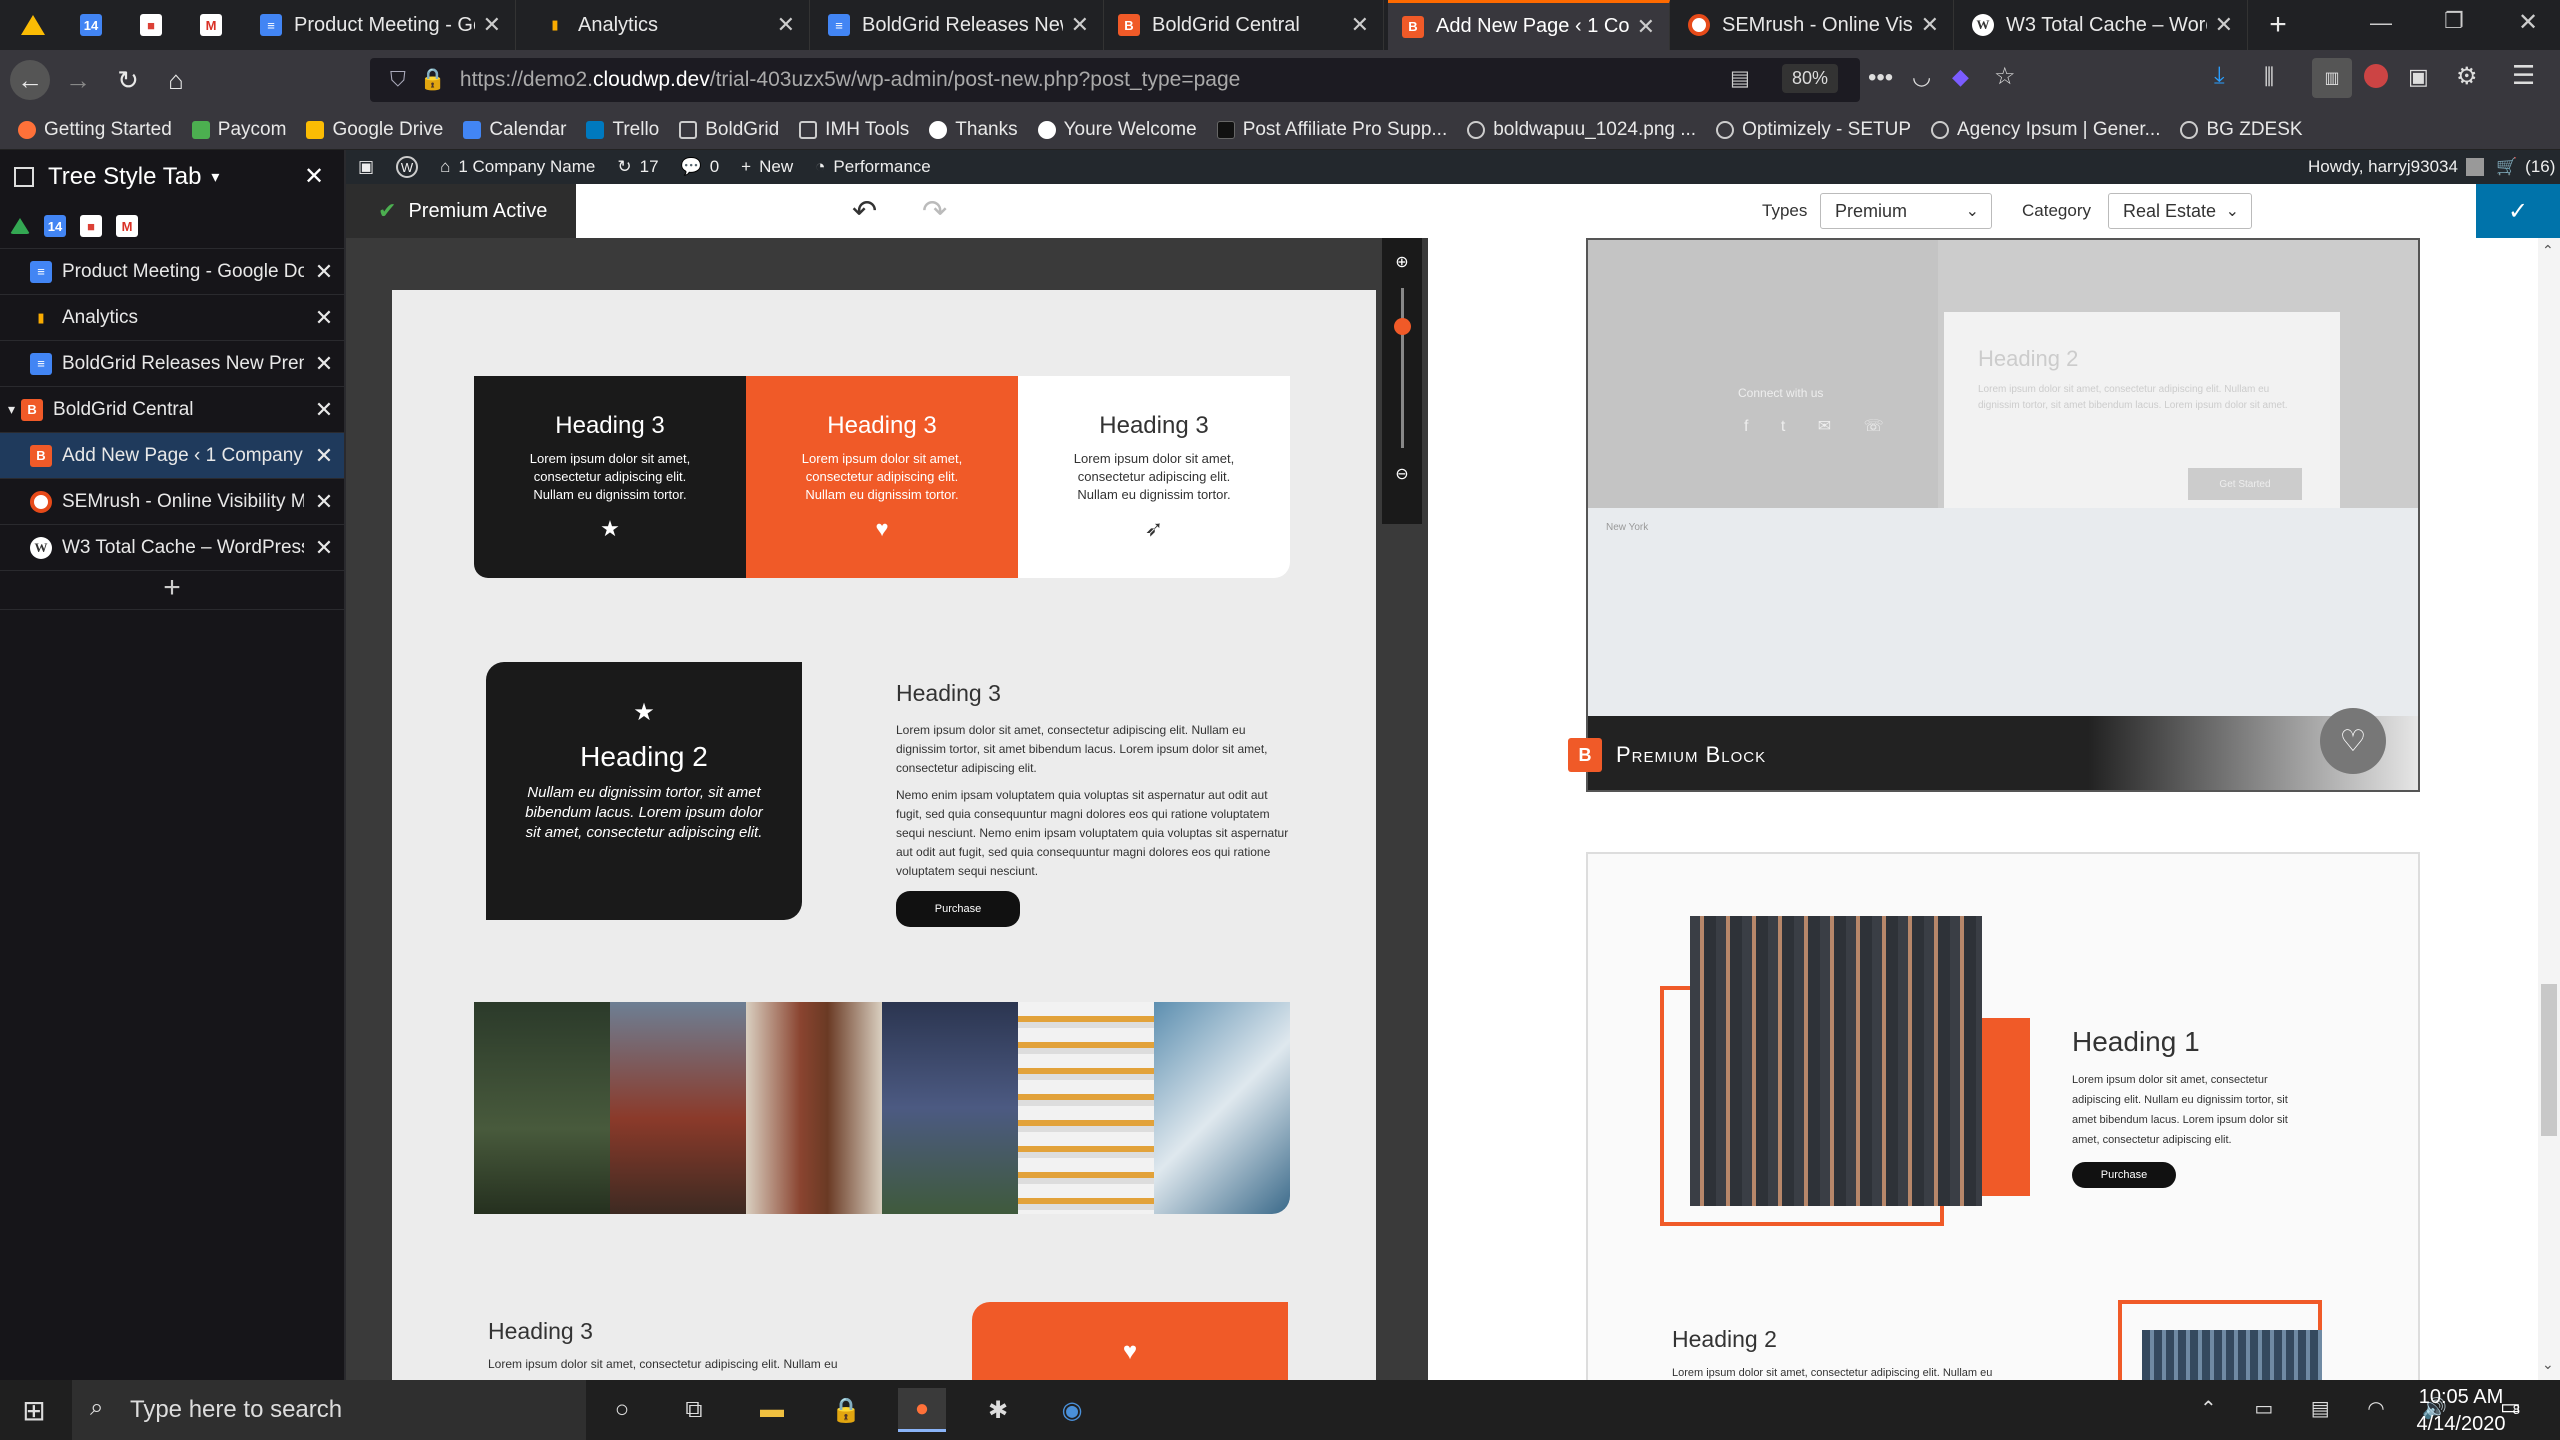  I want to click on tab-add-new-page: BAdd New Page ‹ 1 Comp✕, so click(1529, 25).